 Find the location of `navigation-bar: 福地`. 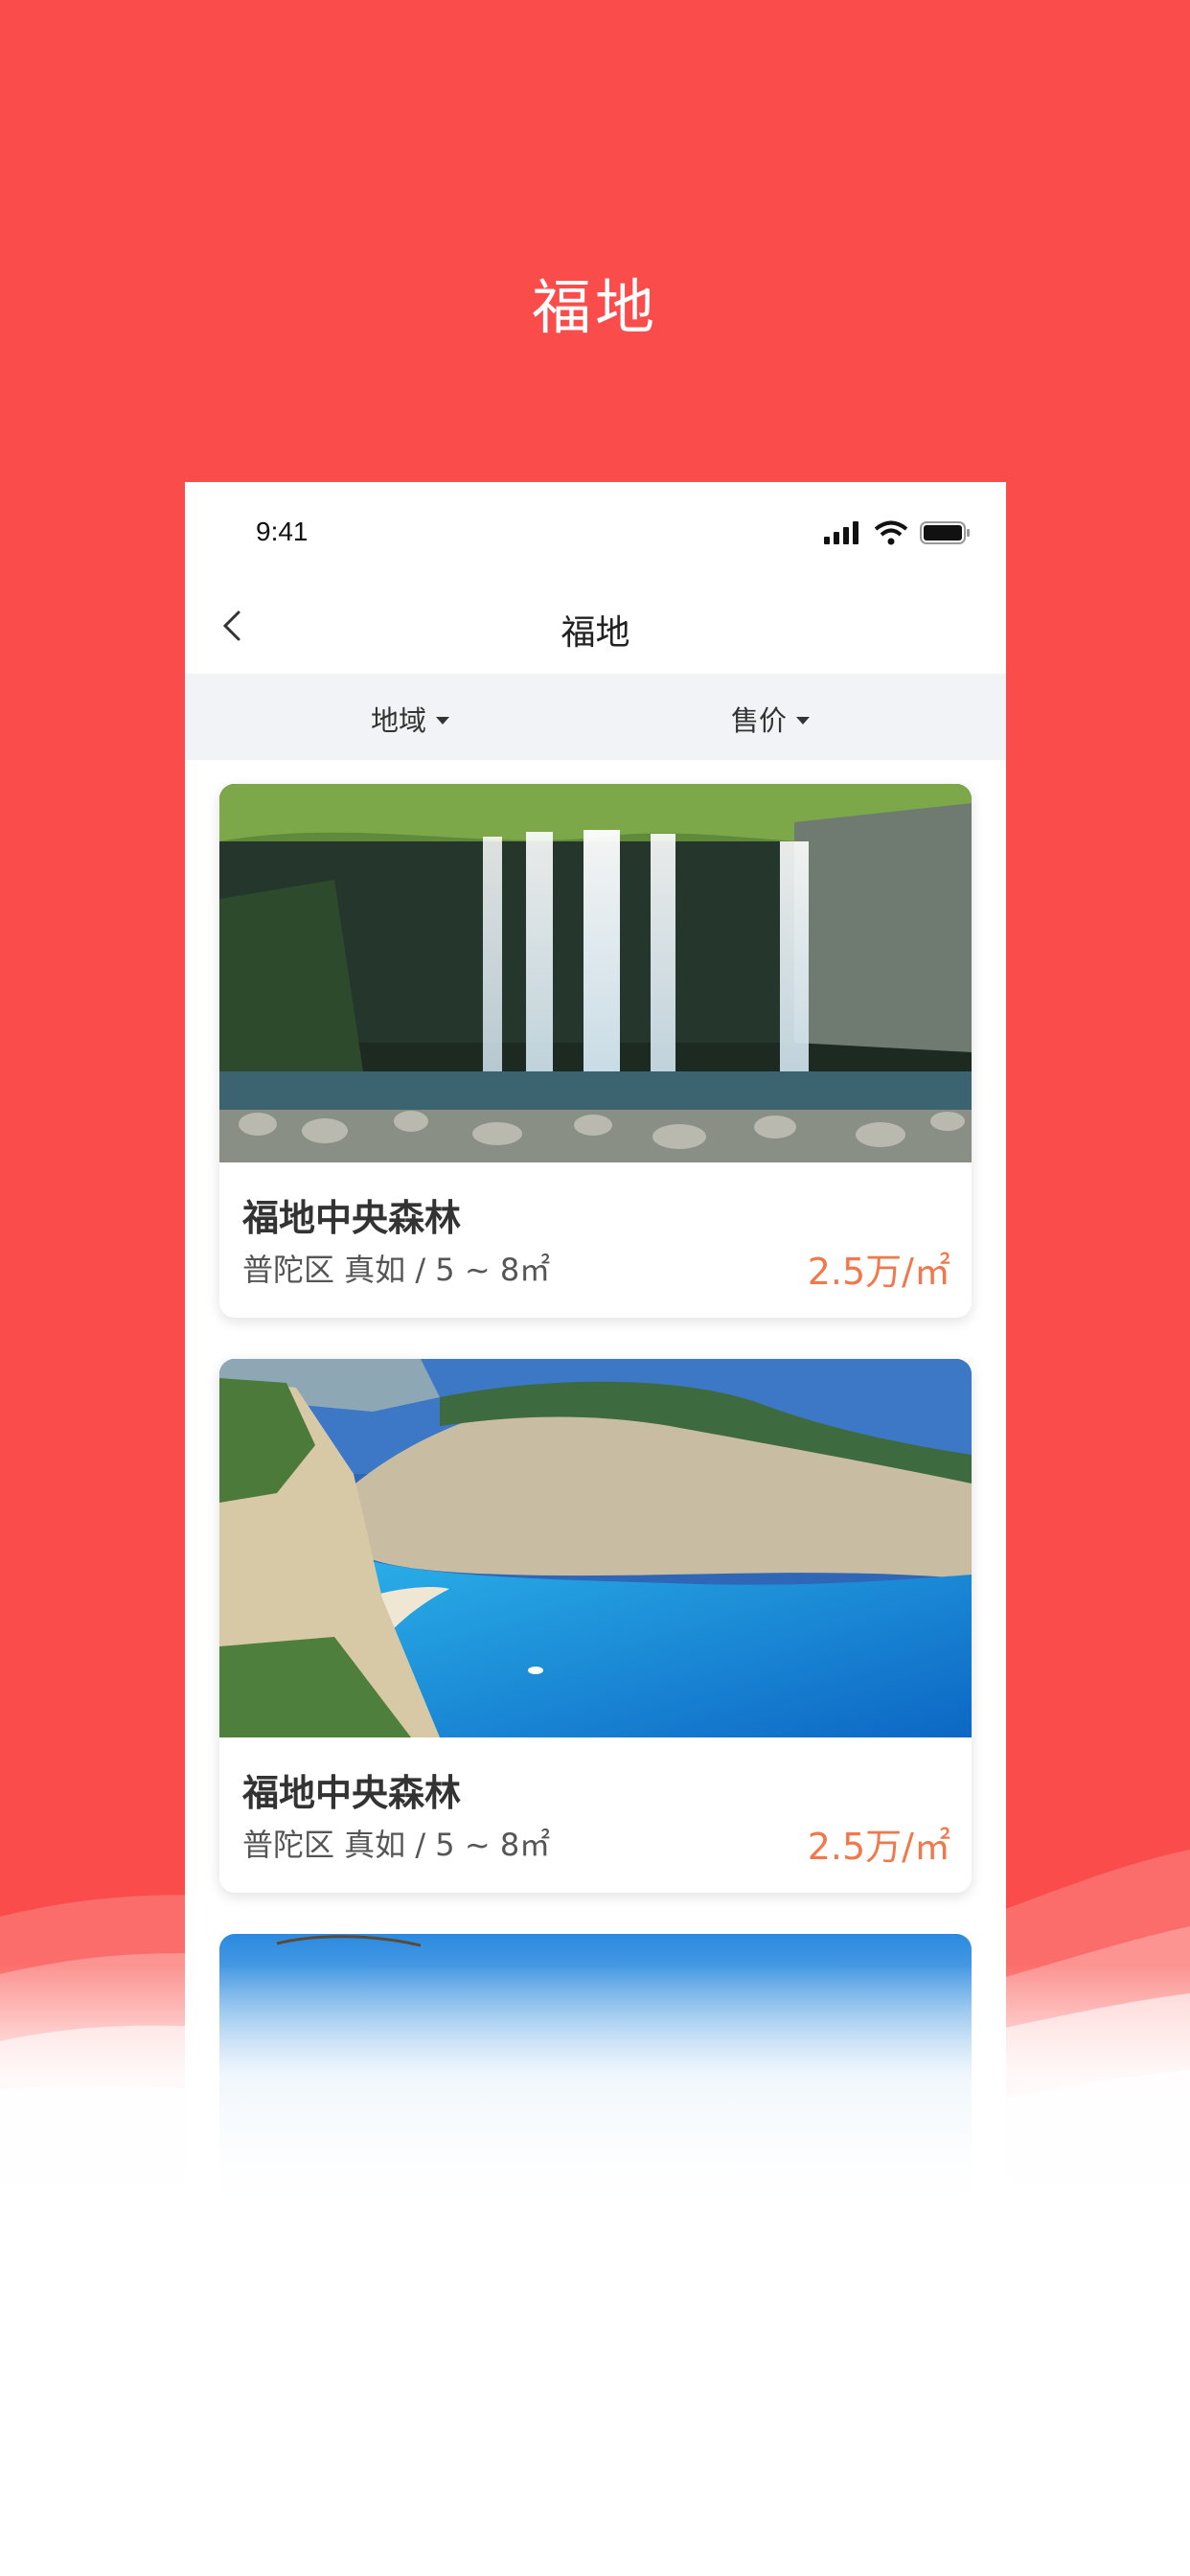

navigation-bar: 福地 is located at coordinates (595, 626).